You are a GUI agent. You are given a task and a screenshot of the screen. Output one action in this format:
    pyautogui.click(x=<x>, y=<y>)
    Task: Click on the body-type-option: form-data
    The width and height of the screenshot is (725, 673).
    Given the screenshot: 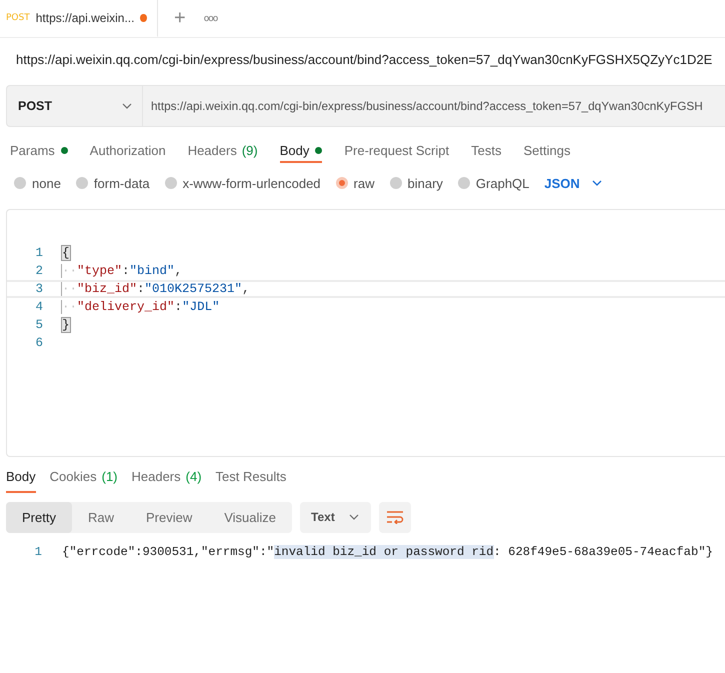 What is the action you would take?
    pyautogui.click(x=113, y=183)
    